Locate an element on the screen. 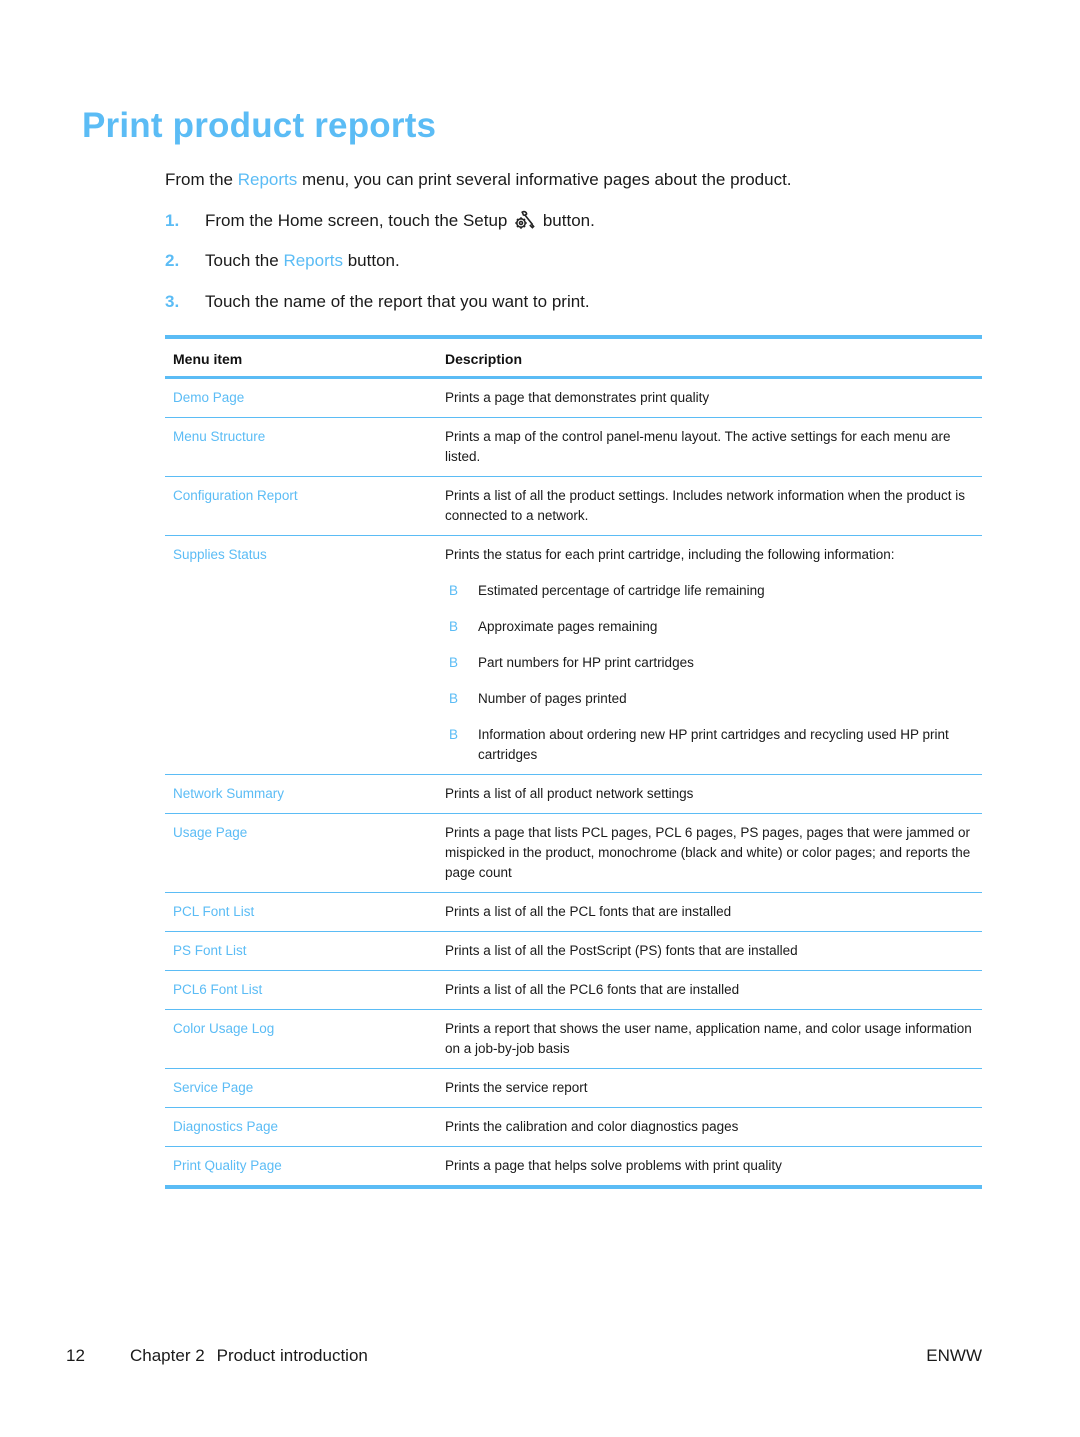 The height and width of the screenshot is (1437, 1080). table-header-row: Menu item Description is located at coordinates (573, 358).